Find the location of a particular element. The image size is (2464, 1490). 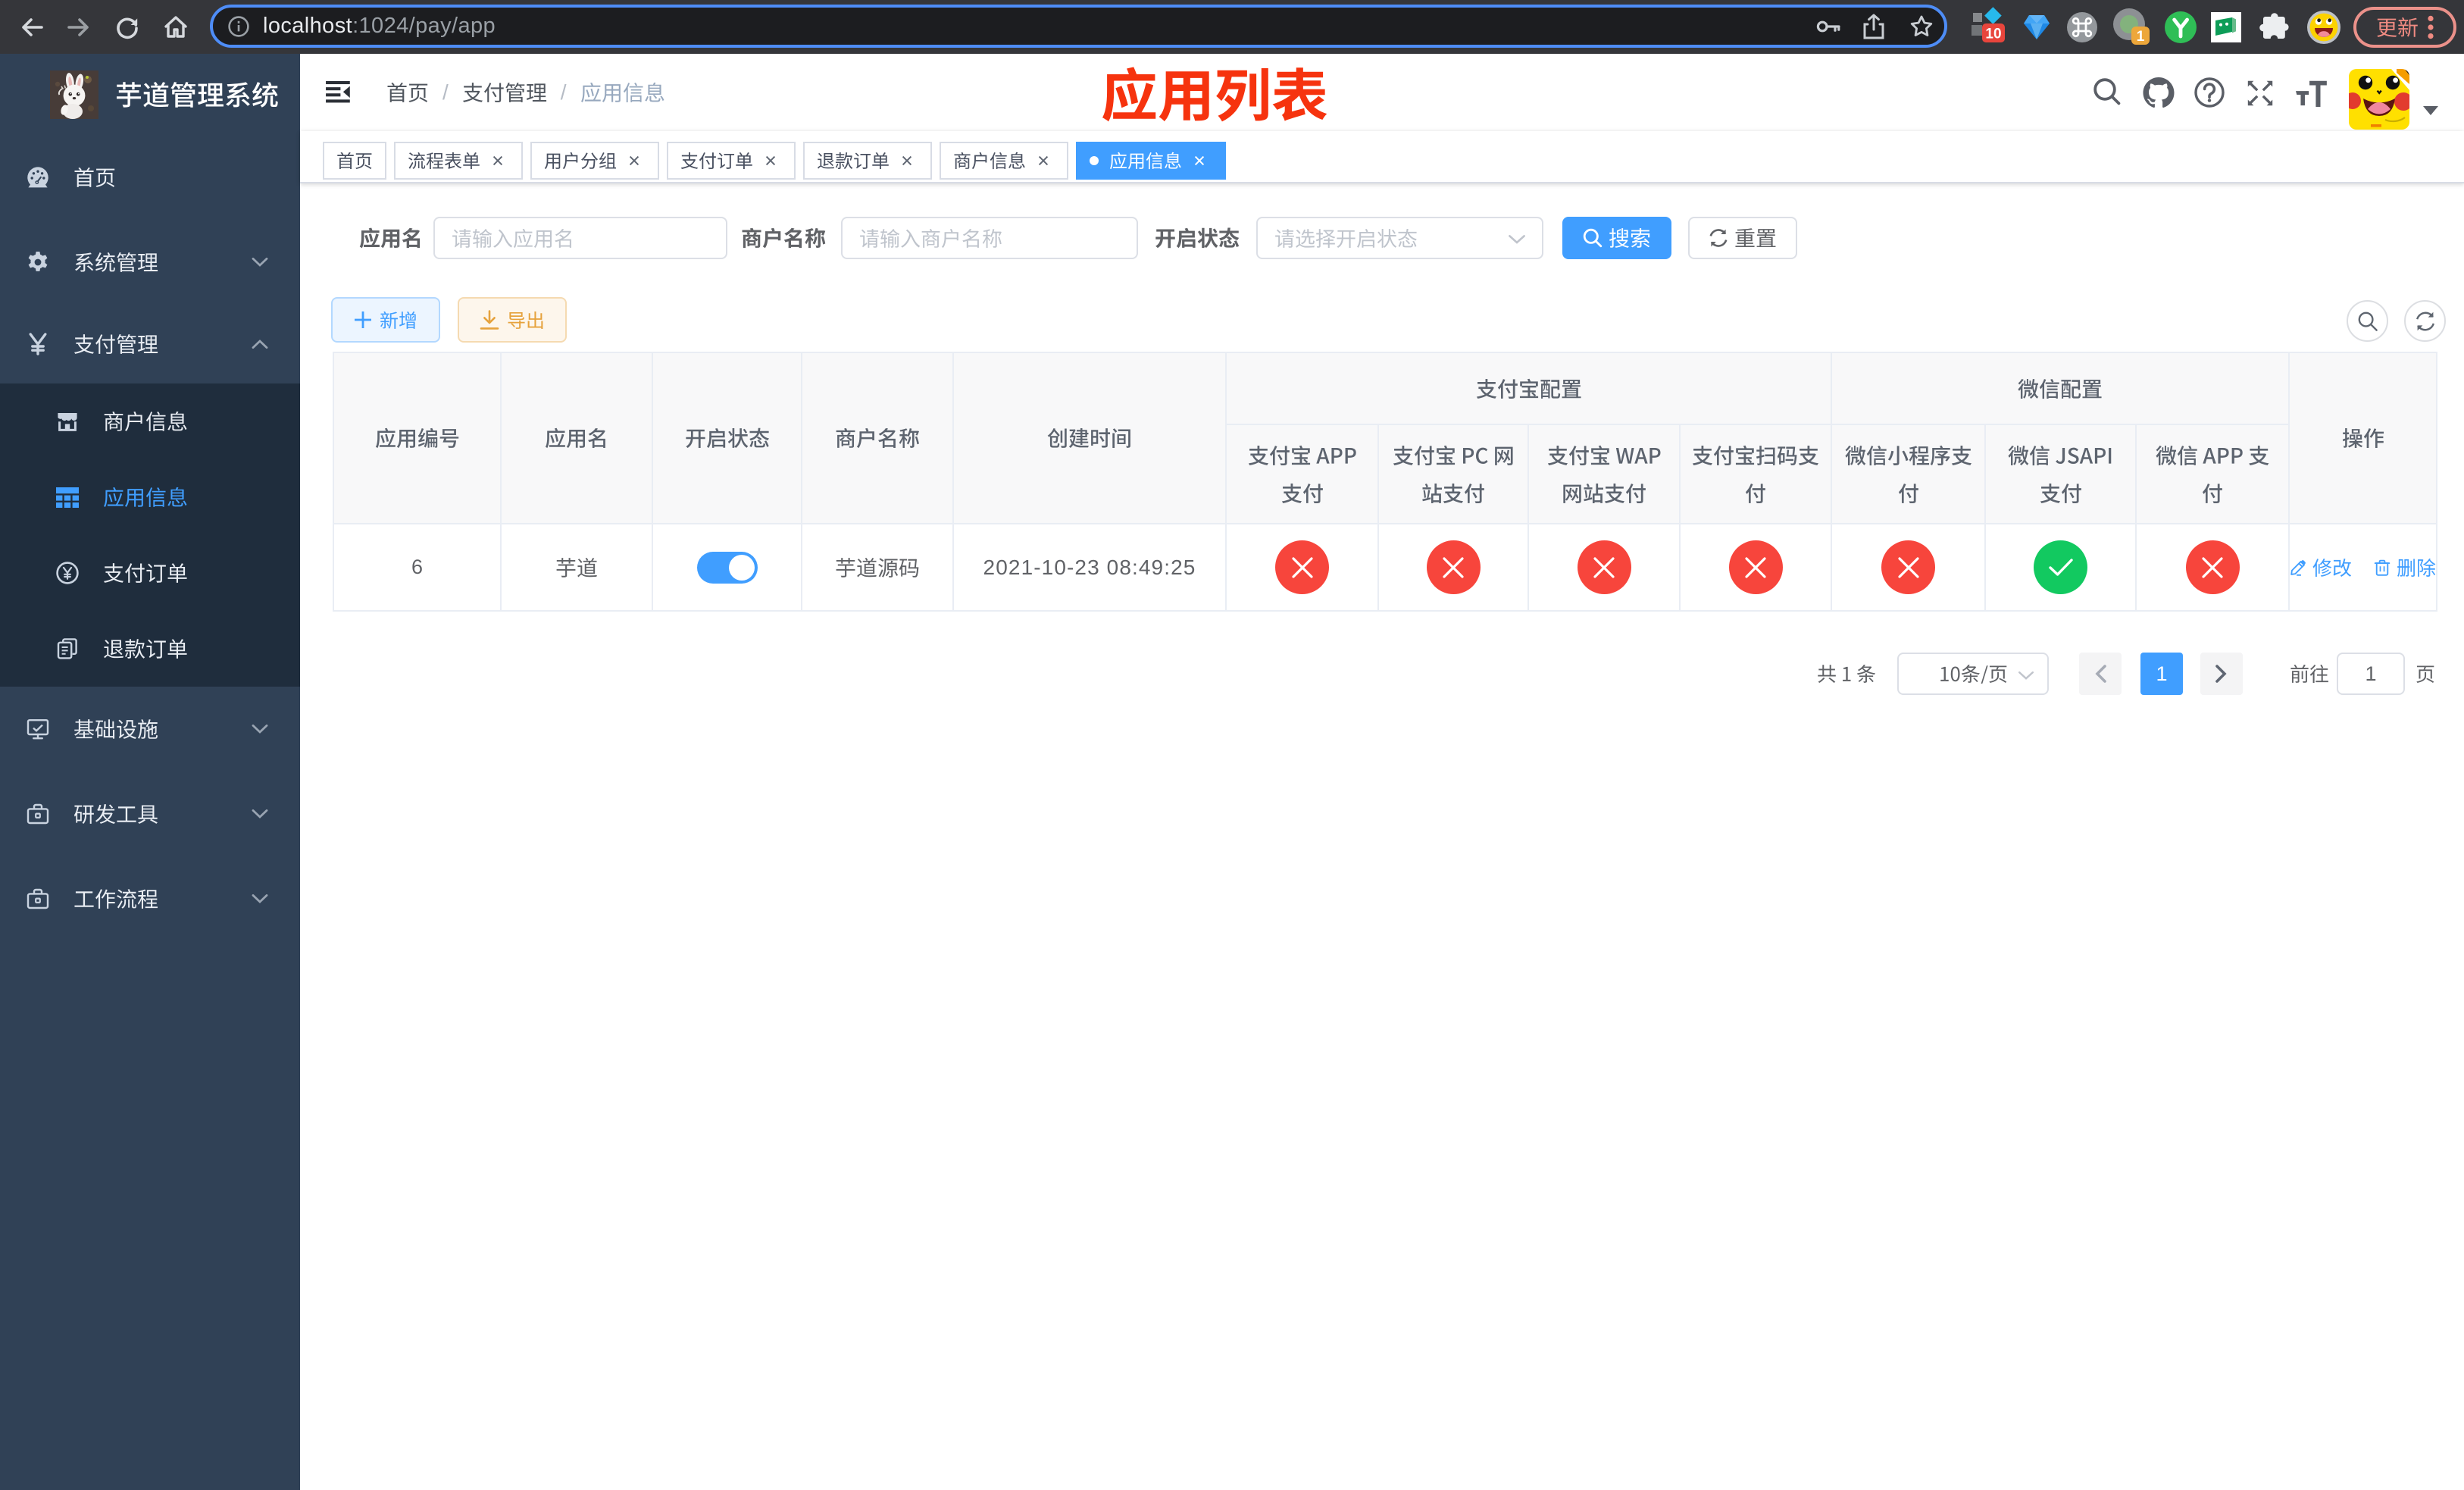

svg-text: 10 is located at coordinates (1993, 34).